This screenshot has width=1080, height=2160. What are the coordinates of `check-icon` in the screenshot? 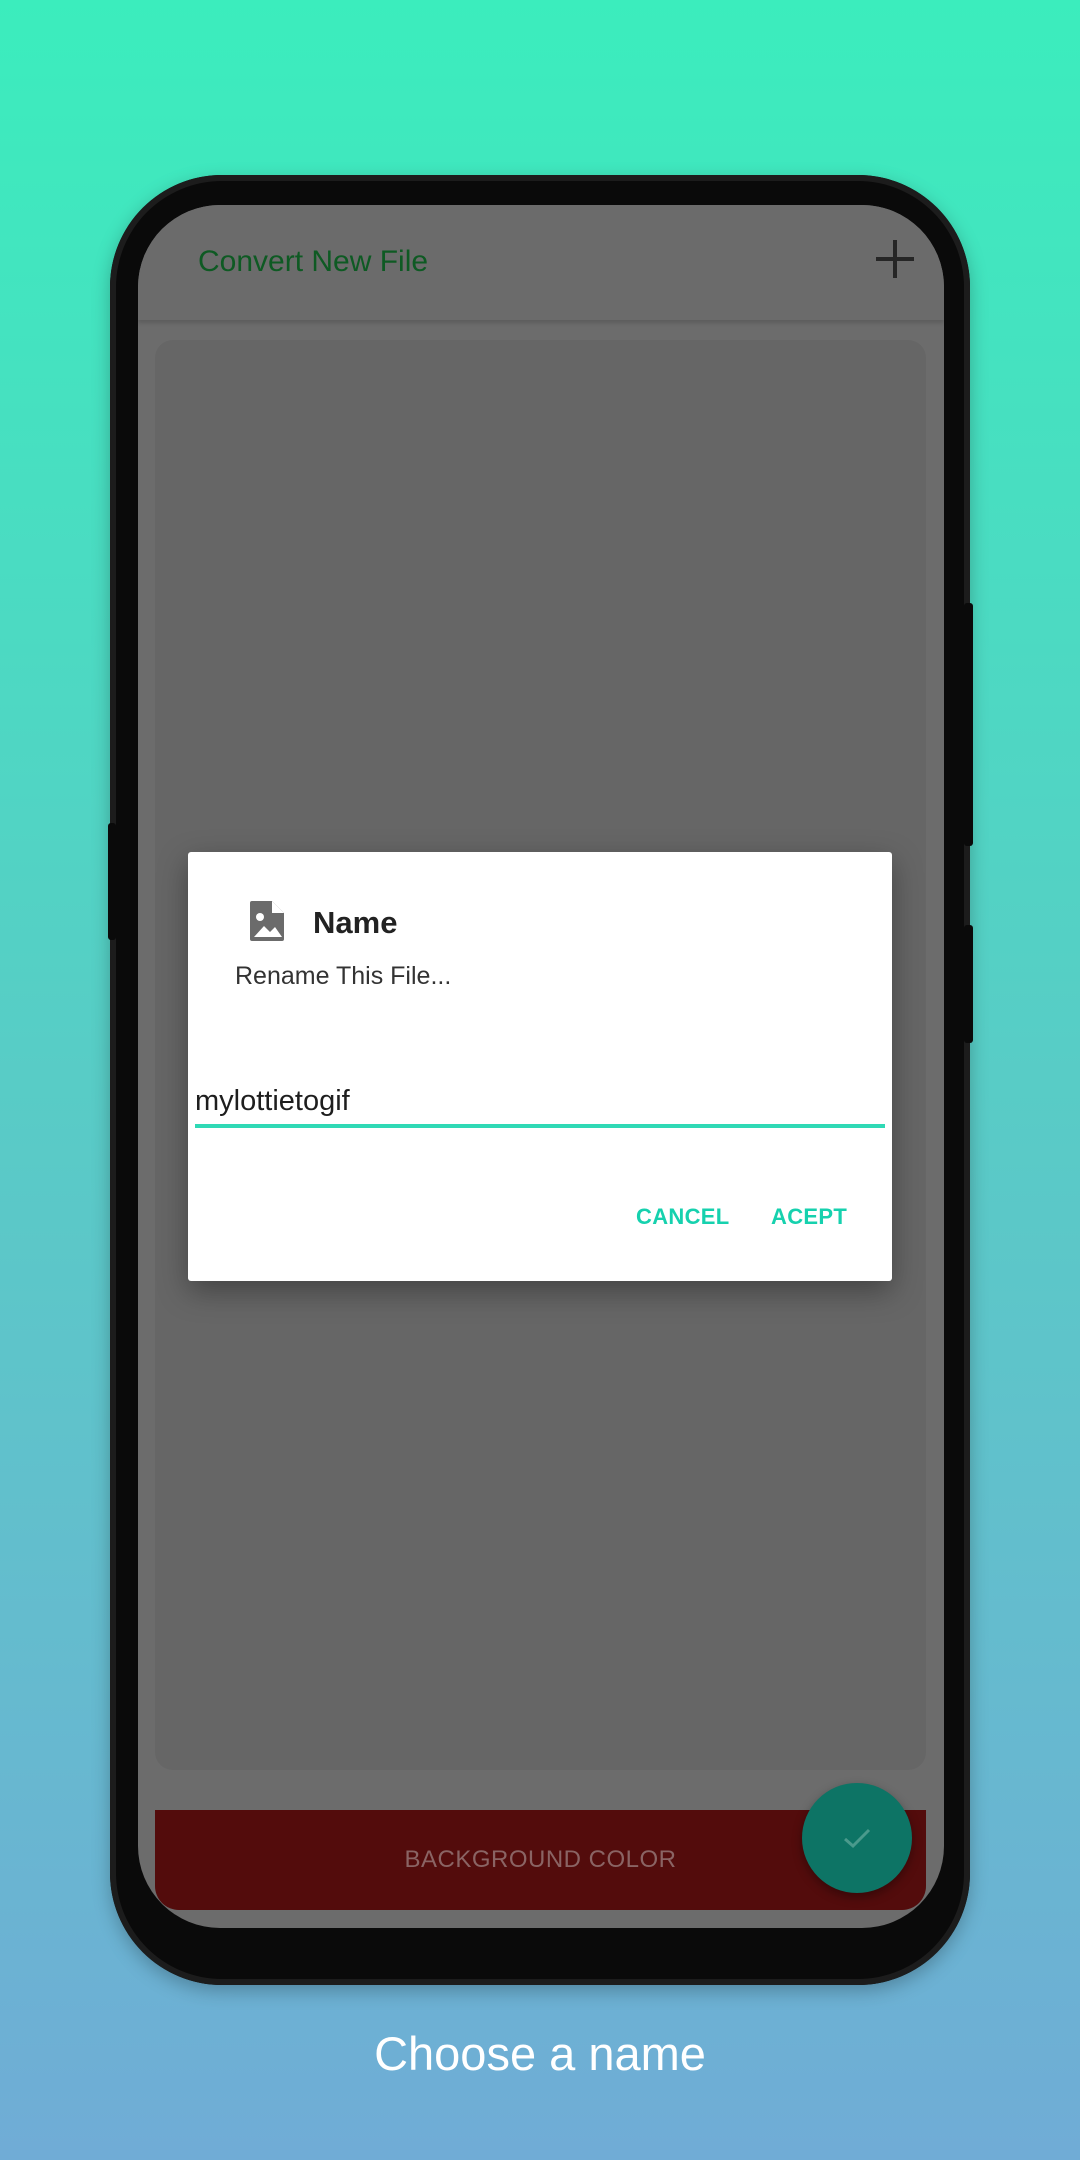 It's located at (857, 1838).